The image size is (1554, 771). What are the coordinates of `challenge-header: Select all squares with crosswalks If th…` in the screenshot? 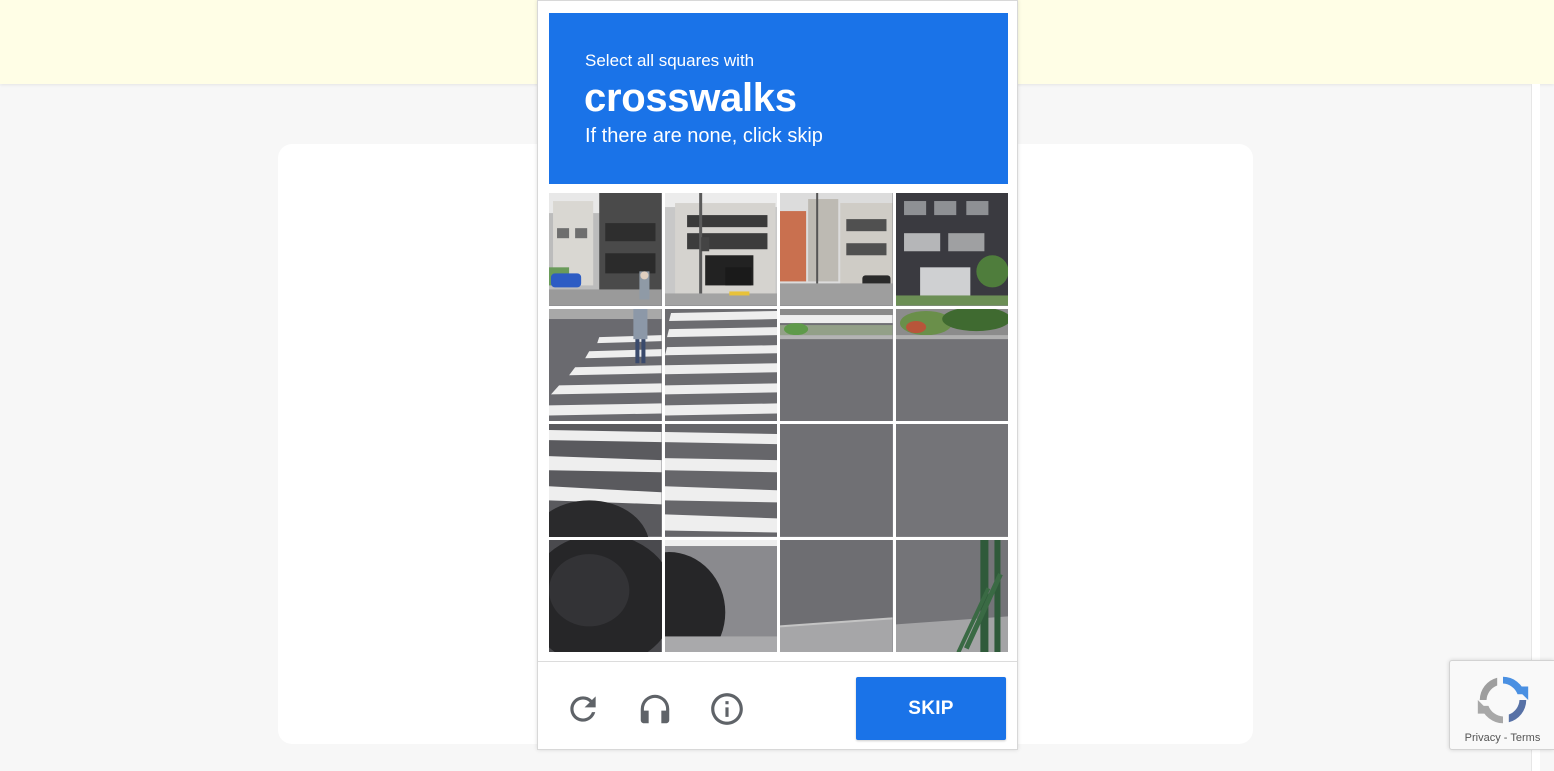 It's located at (778, 98).